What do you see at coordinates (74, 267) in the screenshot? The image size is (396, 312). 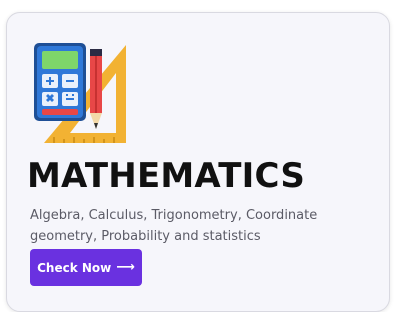 I see `check-now-label: Check Now` at bounding box center [74, 267].